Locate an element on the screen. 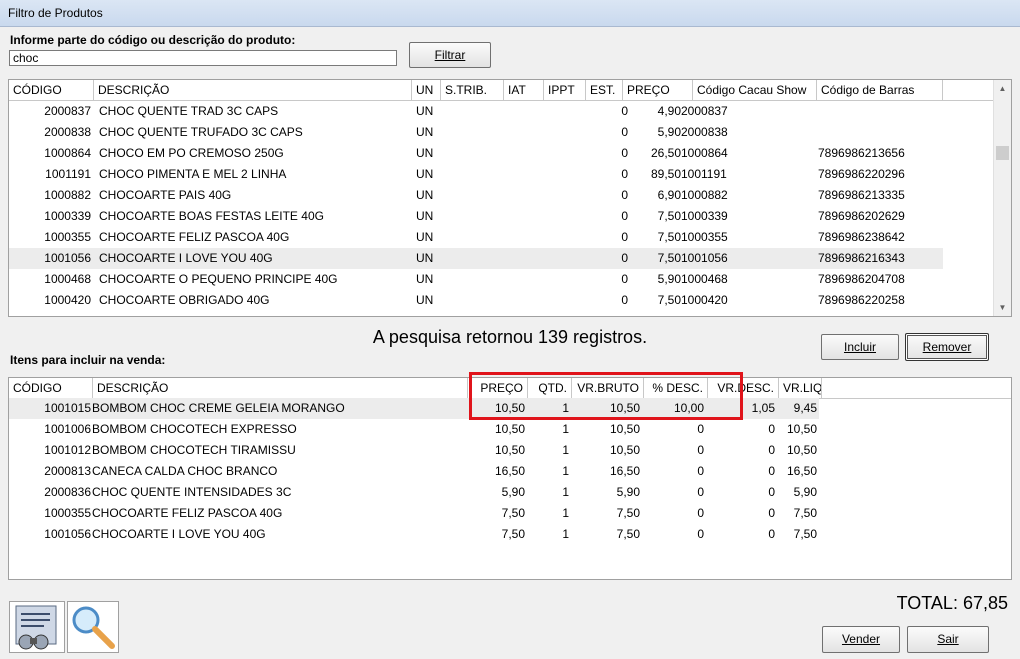  col-preco: PREÇO is located at coordinates (658, 90).